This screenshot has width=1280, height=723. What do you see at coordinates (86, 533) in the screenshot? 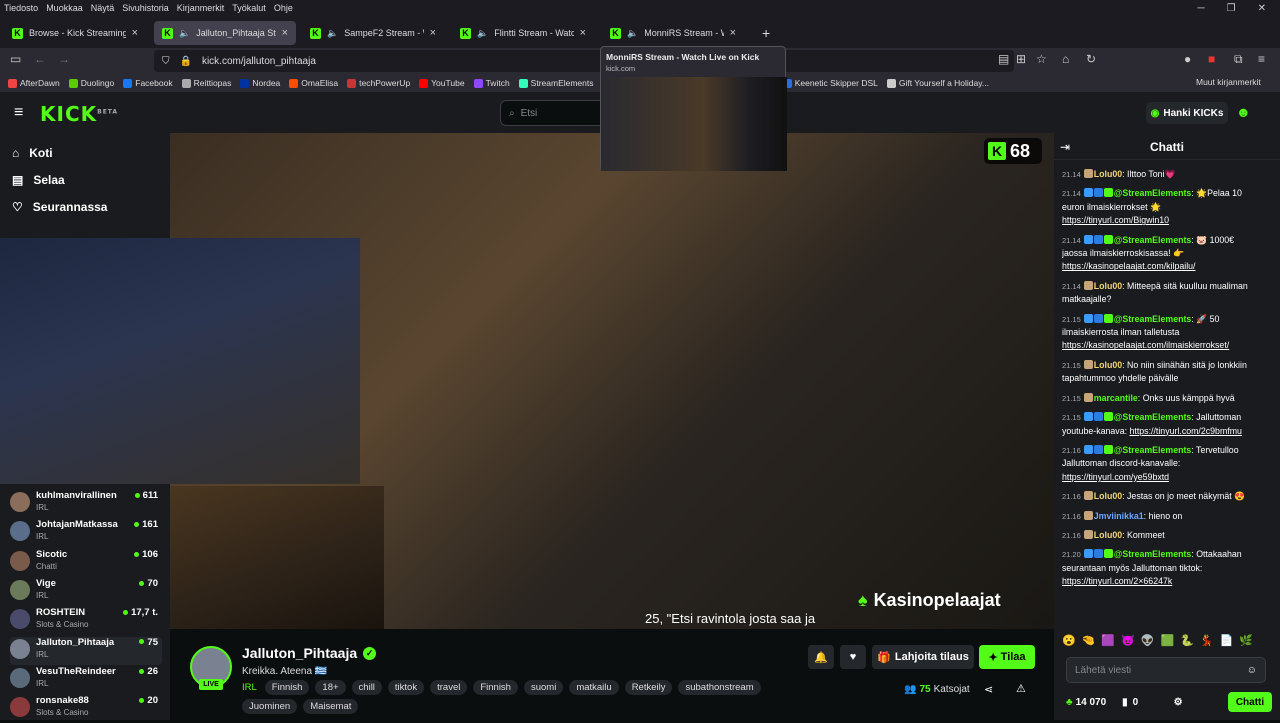
I see `sidebar-channel: JohtajanMatkassa IRL 161` at bounding box center [86, 533].